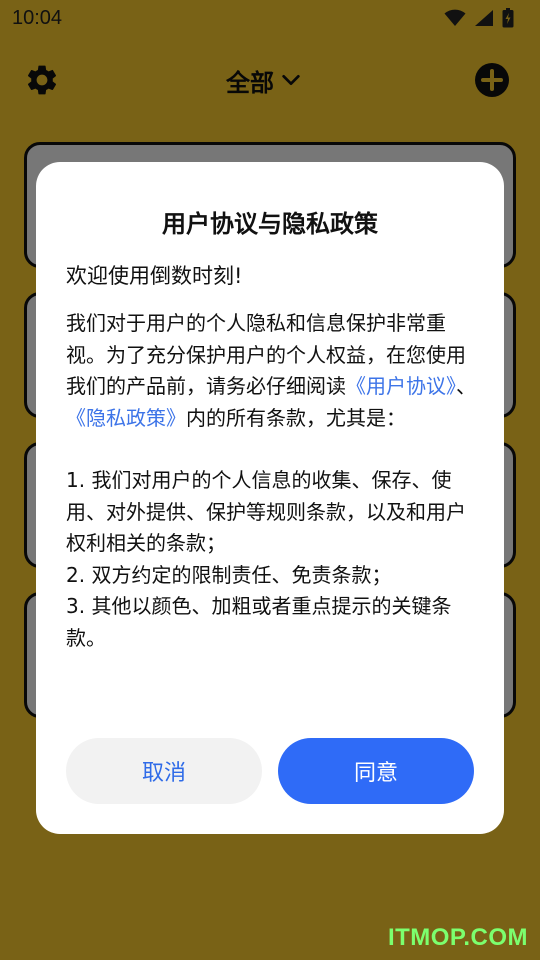  What do you see at coordinates (376, 771) in the screenshot?
I see `agree-button: 同意` at bounding box center [376, 771].